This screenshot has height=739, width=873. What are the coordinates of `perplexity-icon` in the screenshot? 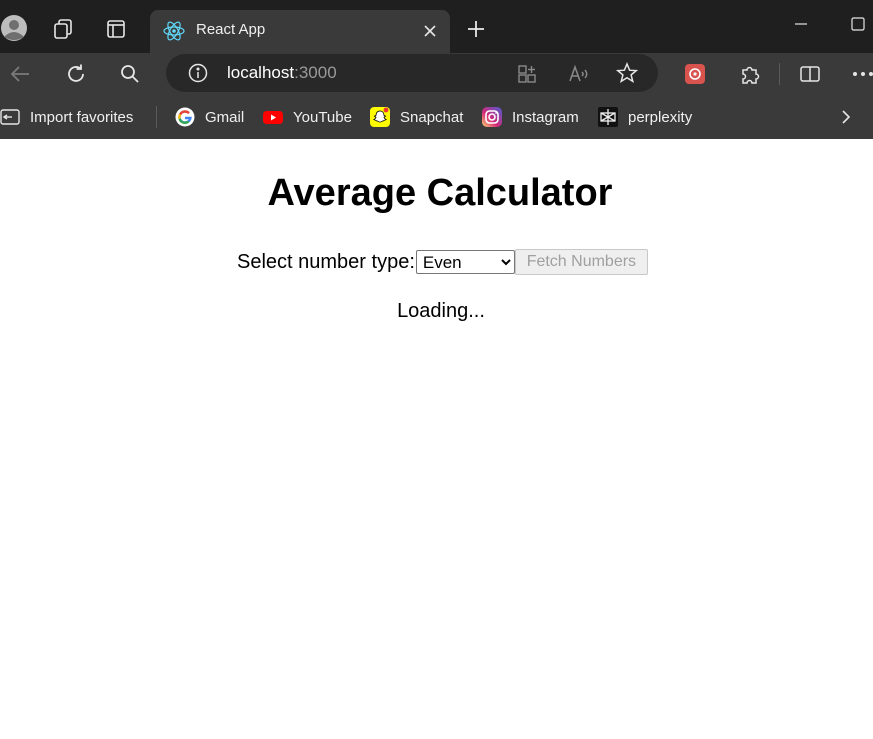 It's located at (608, 117).